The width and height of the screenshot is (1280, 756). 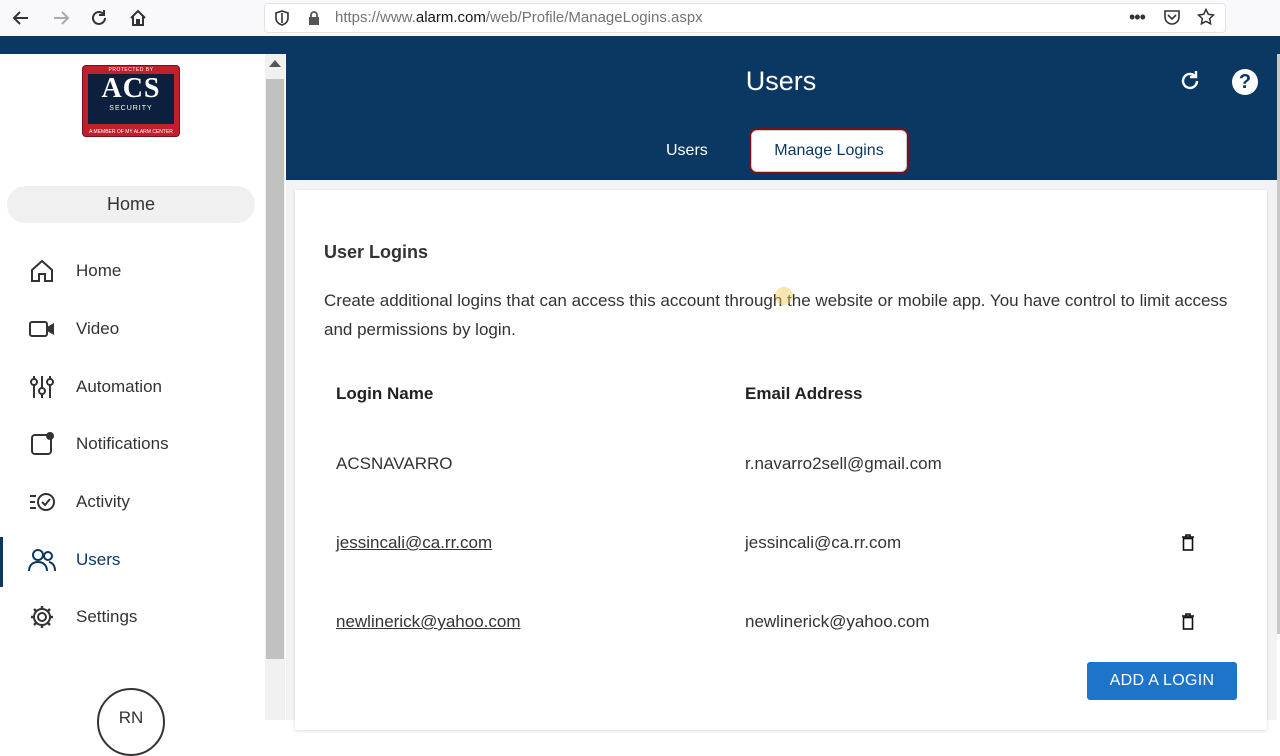 What do you see at coordinates (829, 151) in the screenshot?
I see `tab-manage-logins: Manage Logins` at bounding box center [829, 151].